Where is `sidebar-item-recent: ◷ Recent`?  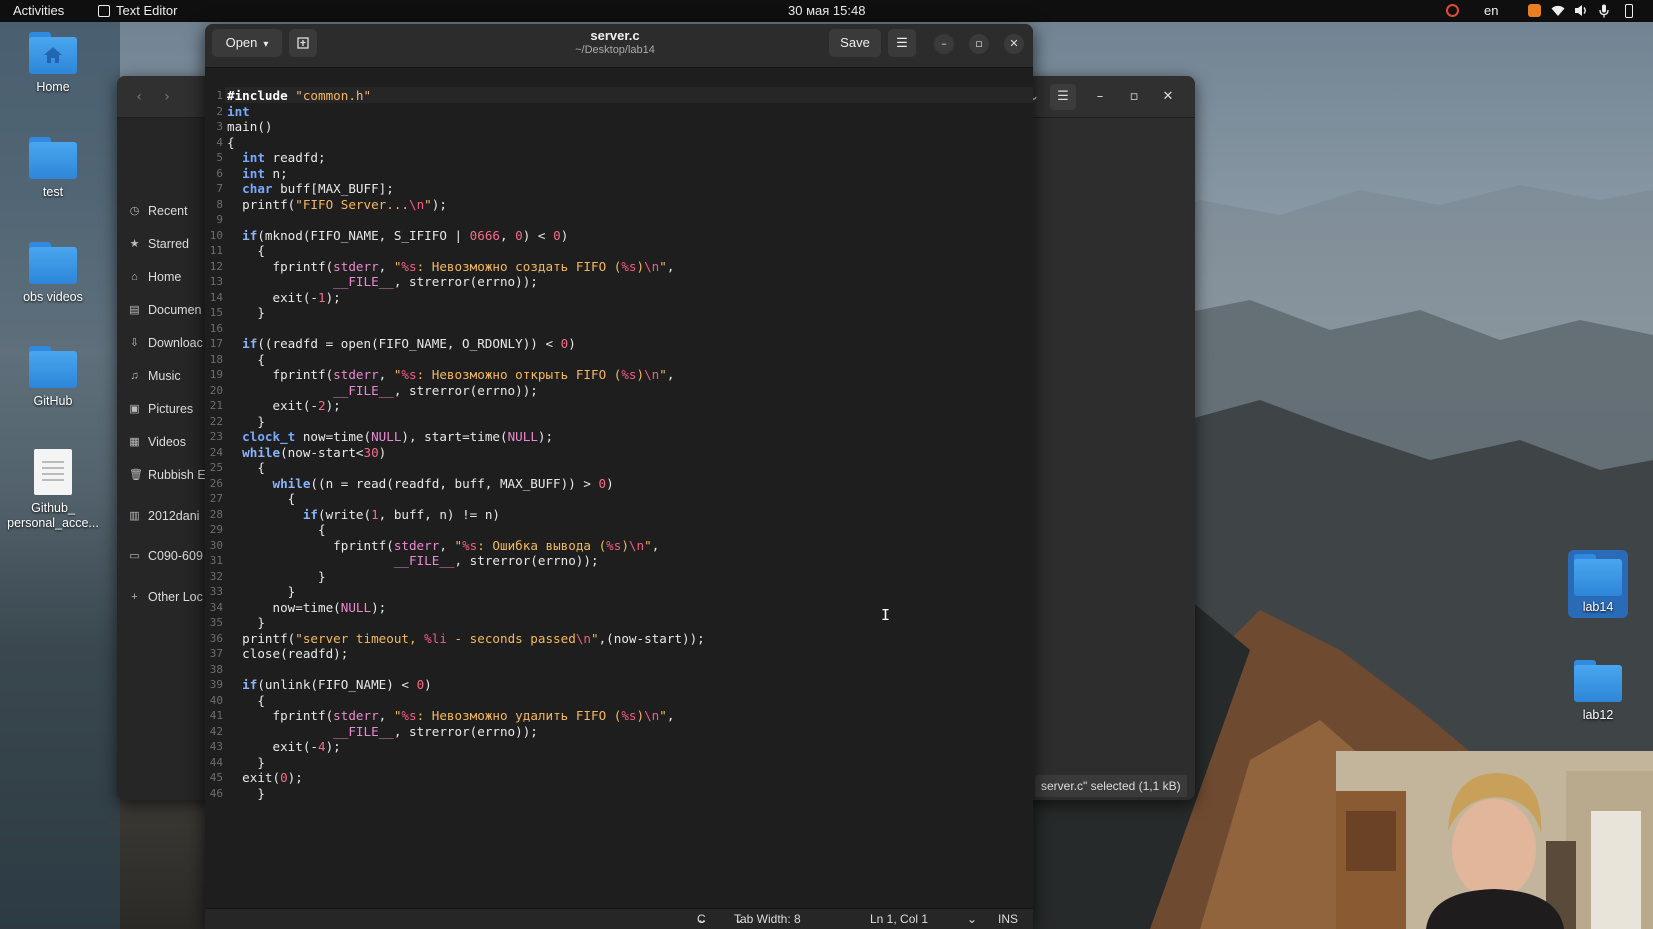 sidebar-item-recent: ◷ Recent is located at coordinates (158, 211).